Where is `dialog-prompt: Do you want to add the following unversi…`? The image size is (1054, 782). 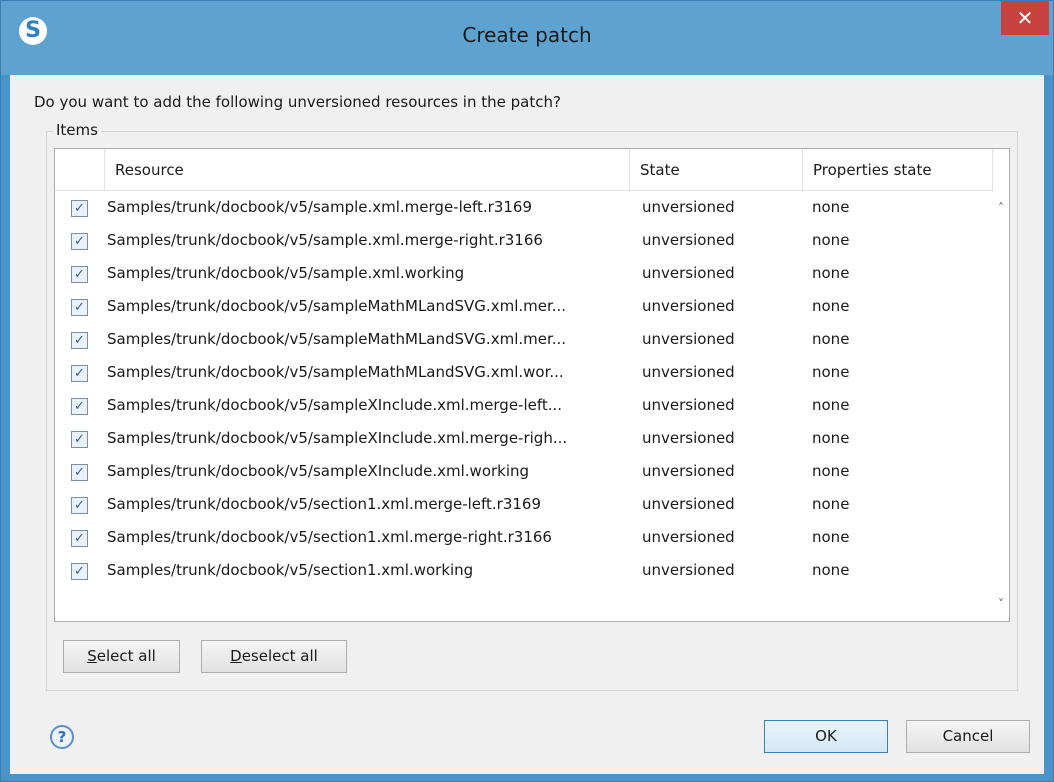
dialog-prompt: Do you want to add the following unversi… is located at coordinates (297, 102).